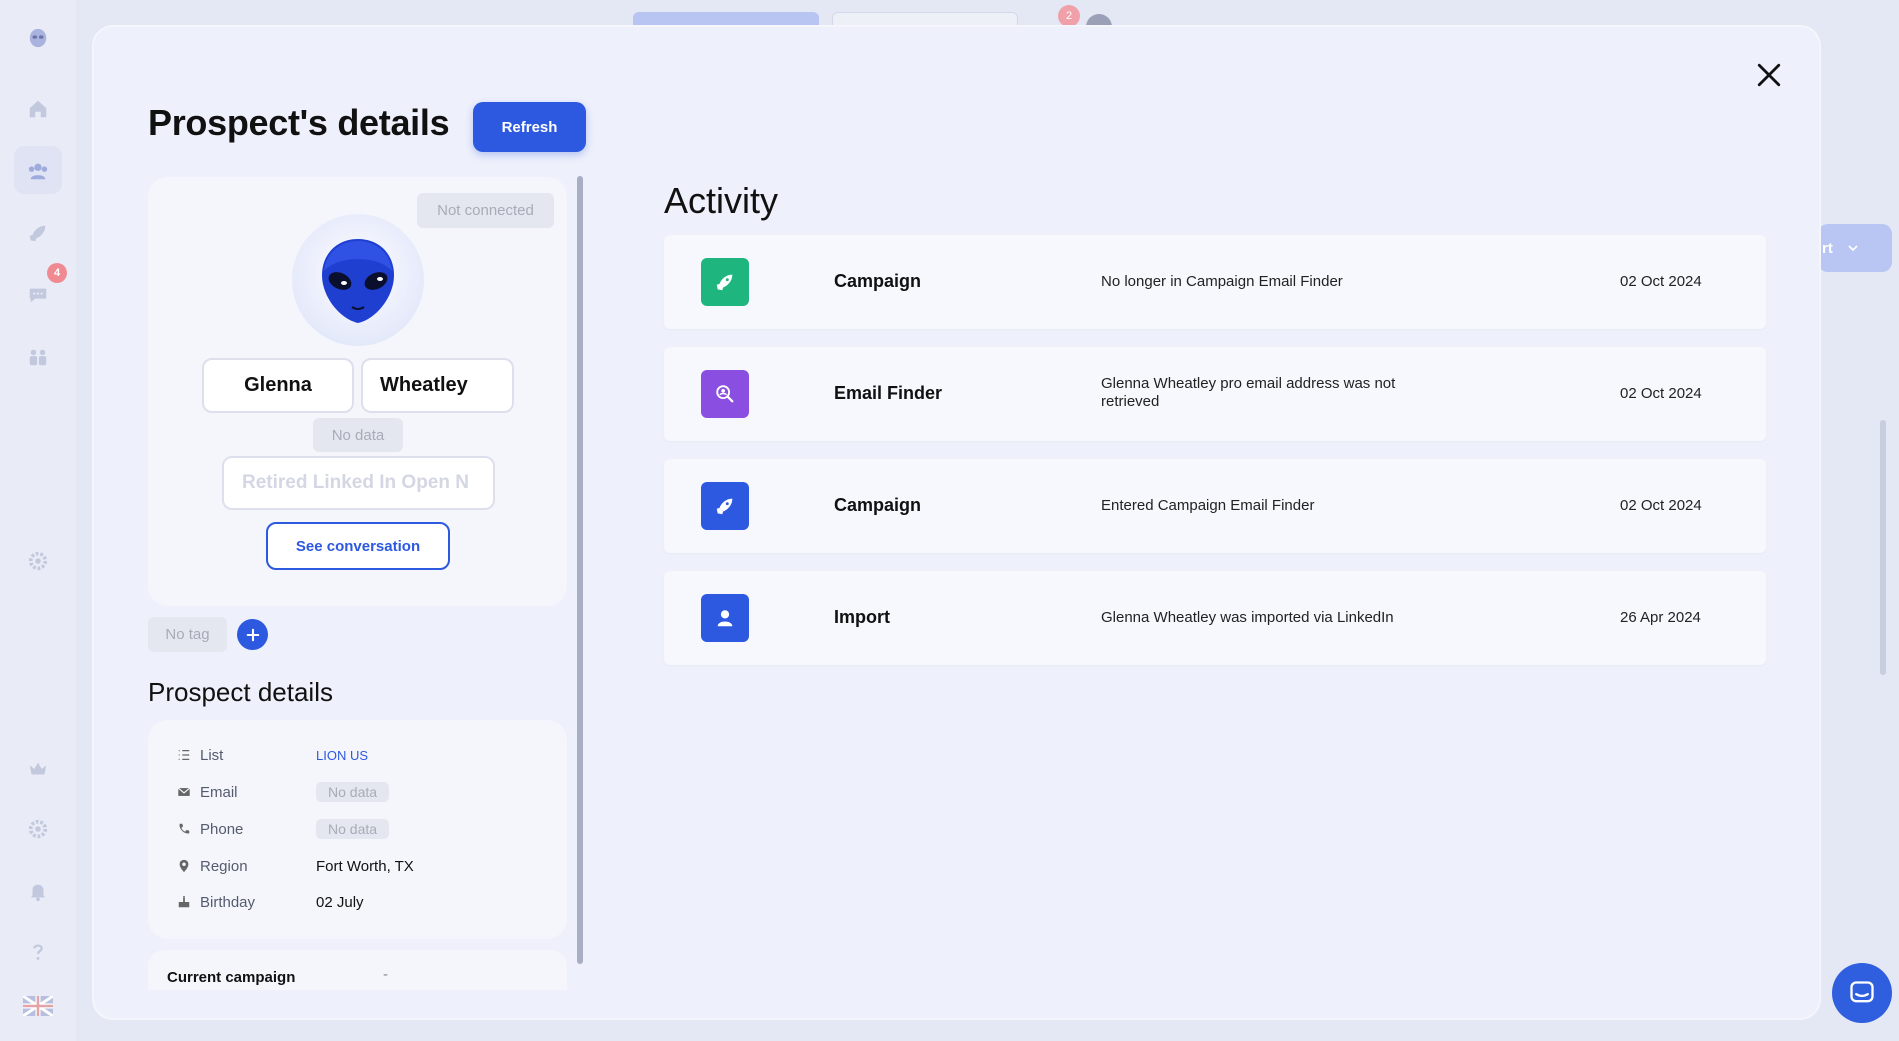 This screenshot has width=1899, height=1041. Describe the element at coordinates (184, 866) in the screenshot. I see `location-pin-icon` at that location.